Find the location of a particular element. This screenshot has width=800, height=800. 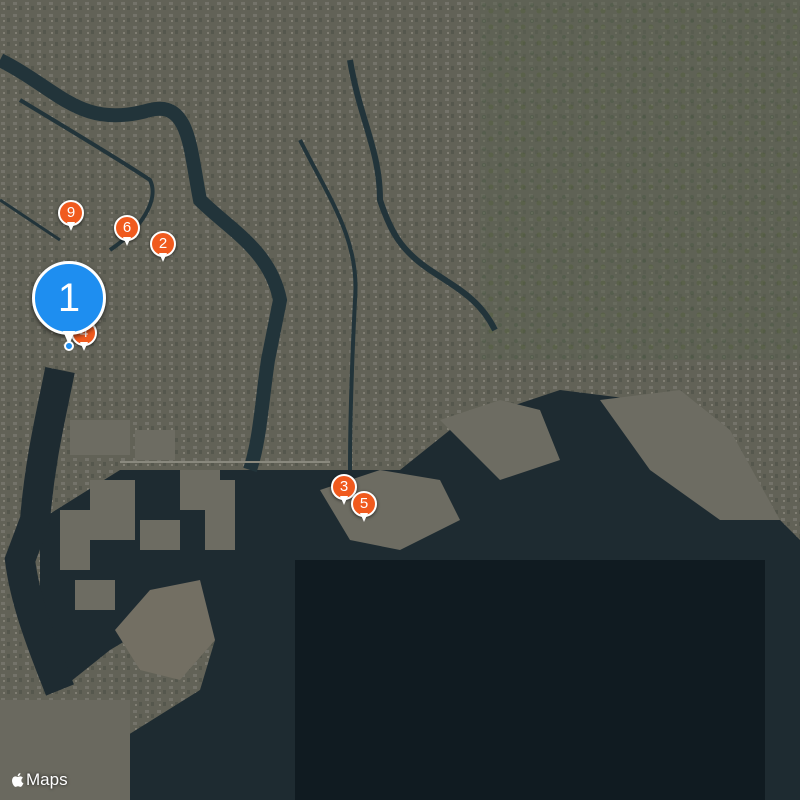

map-pin-6: 6 is located at coordinates (127, 231).